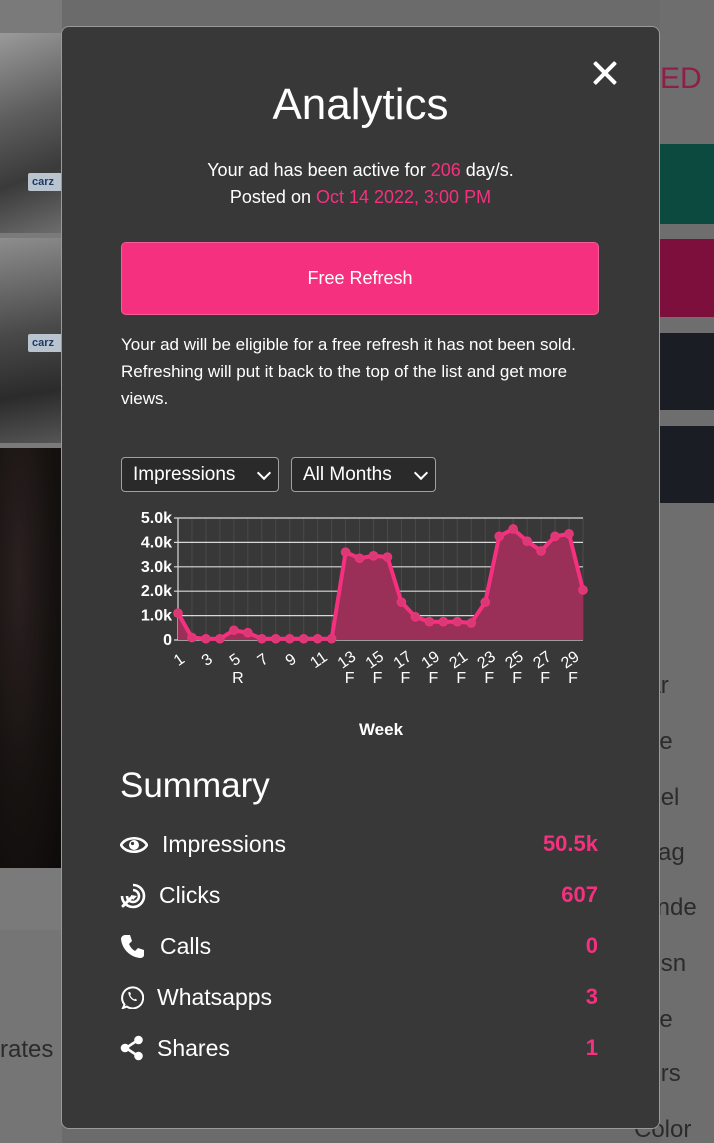 The width and height of the screenshot is (714, 1143). Describe the element at coordinates (179, 660) in the screenshot. I see `x-tick-label: 1` at that location.